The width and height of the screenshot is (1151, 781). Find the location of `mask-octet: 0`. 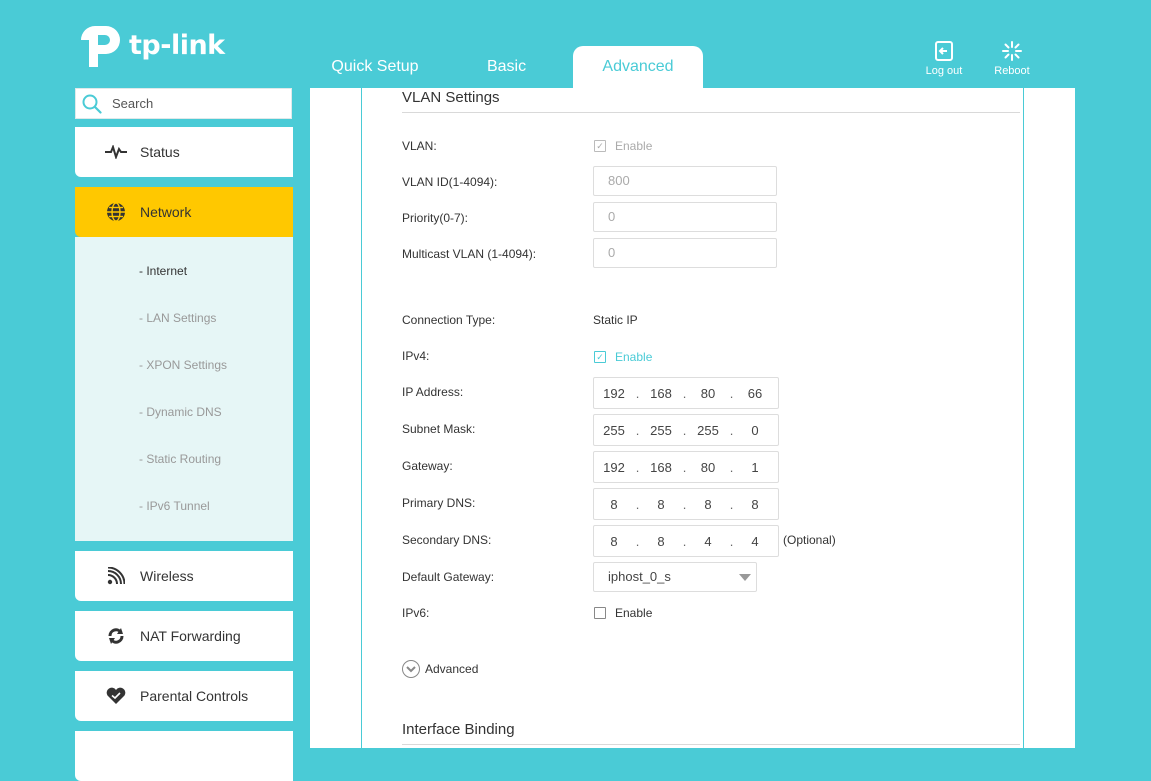

mask-octet: 0 is located at coordinates (755, 430).